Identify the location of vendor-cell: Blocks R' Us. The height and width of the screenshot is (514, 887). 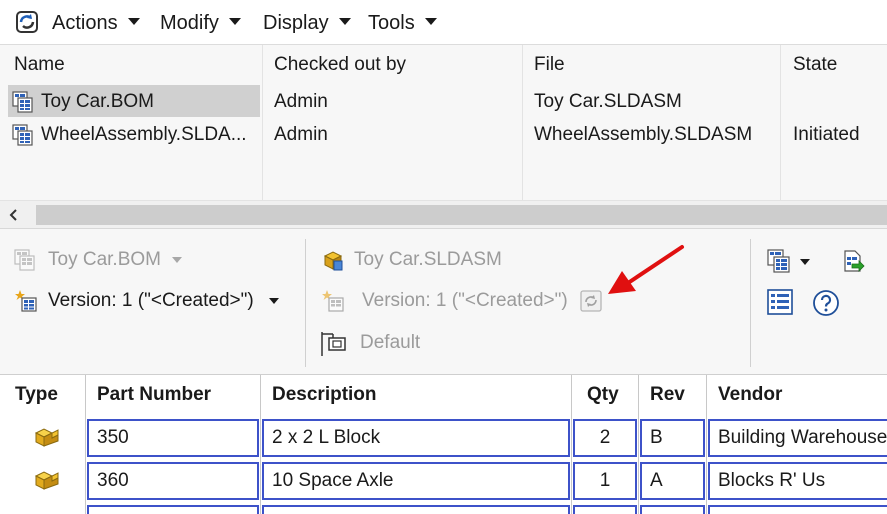
(797, 481).